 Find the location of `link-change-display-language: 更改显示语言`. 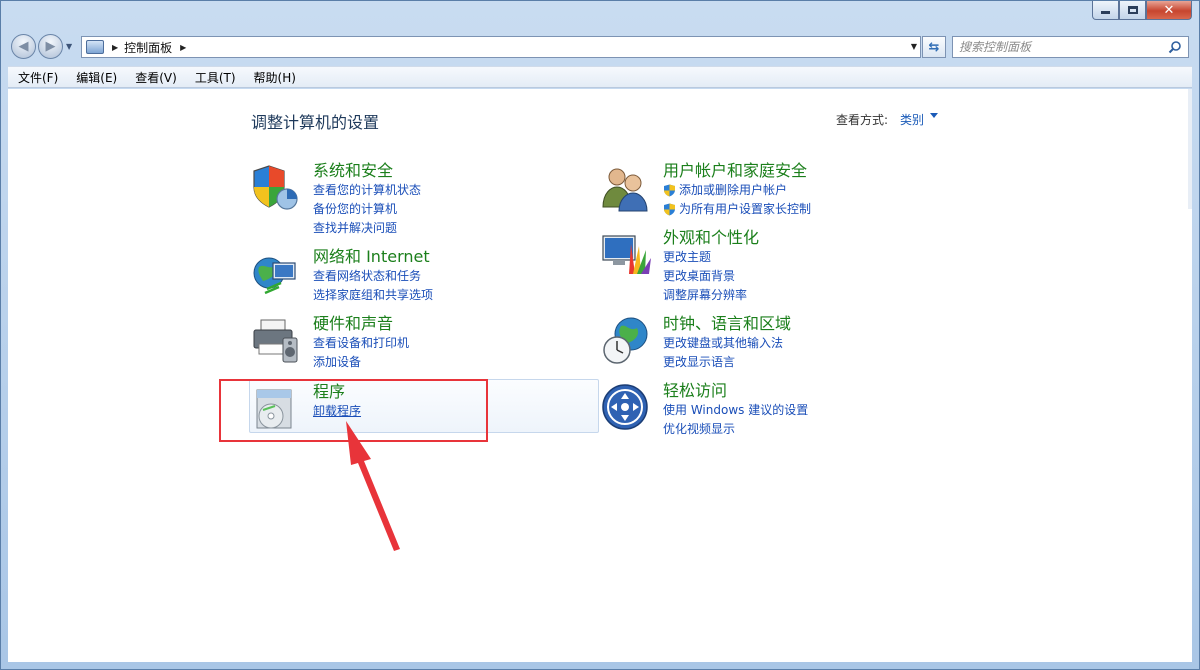

link-change-display-language: 更改显示语言 is located at coordinates (727, 362).